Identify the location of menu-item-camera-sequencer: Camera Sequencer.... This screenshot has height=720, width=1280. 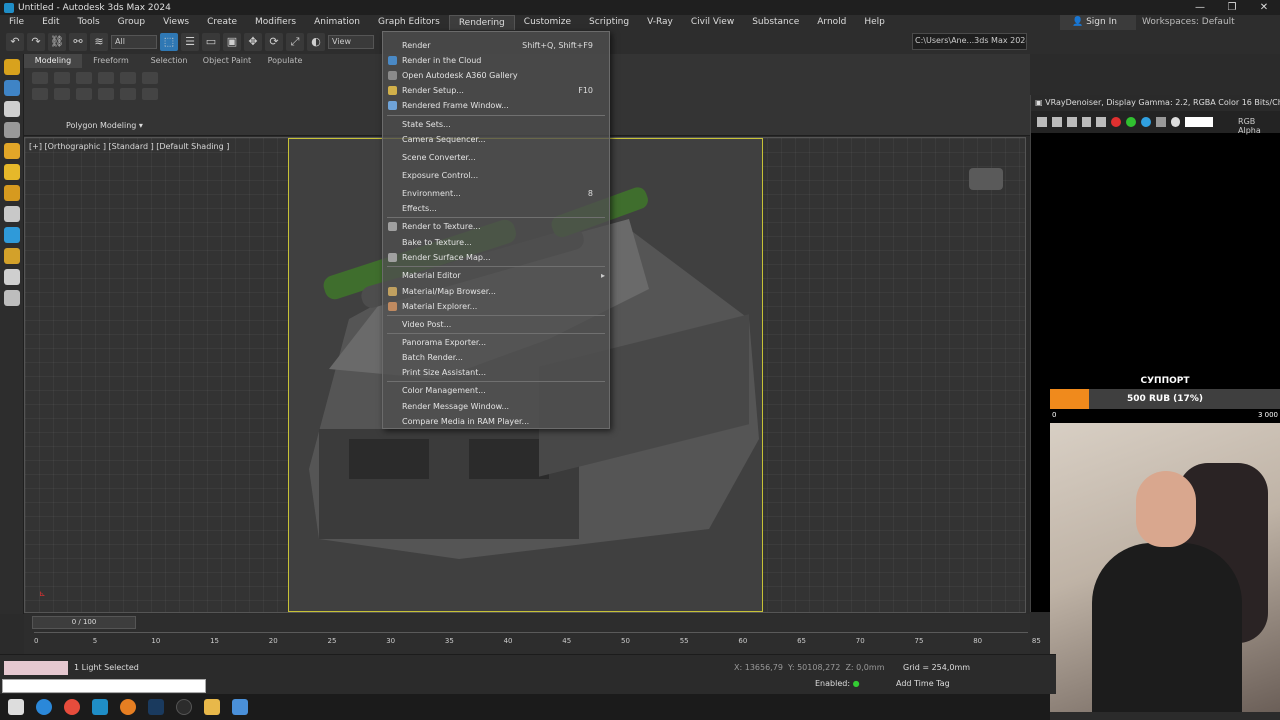
(496, 139).